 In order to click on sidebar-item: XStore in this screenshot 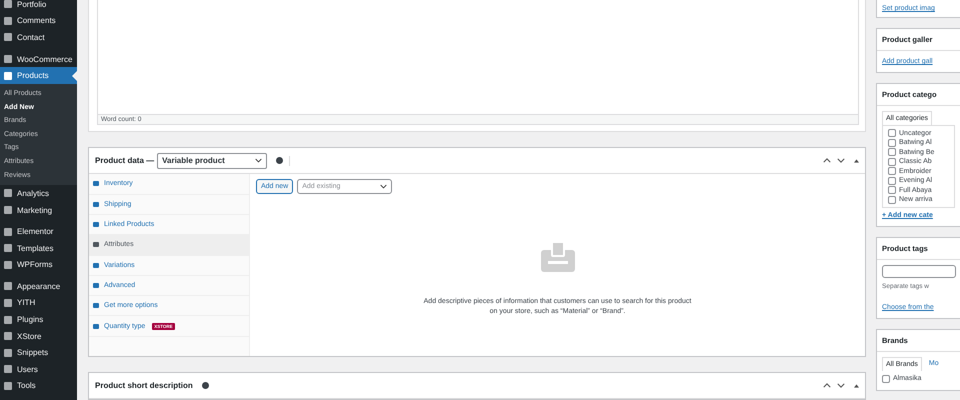, I will do `click(38, 336)`.